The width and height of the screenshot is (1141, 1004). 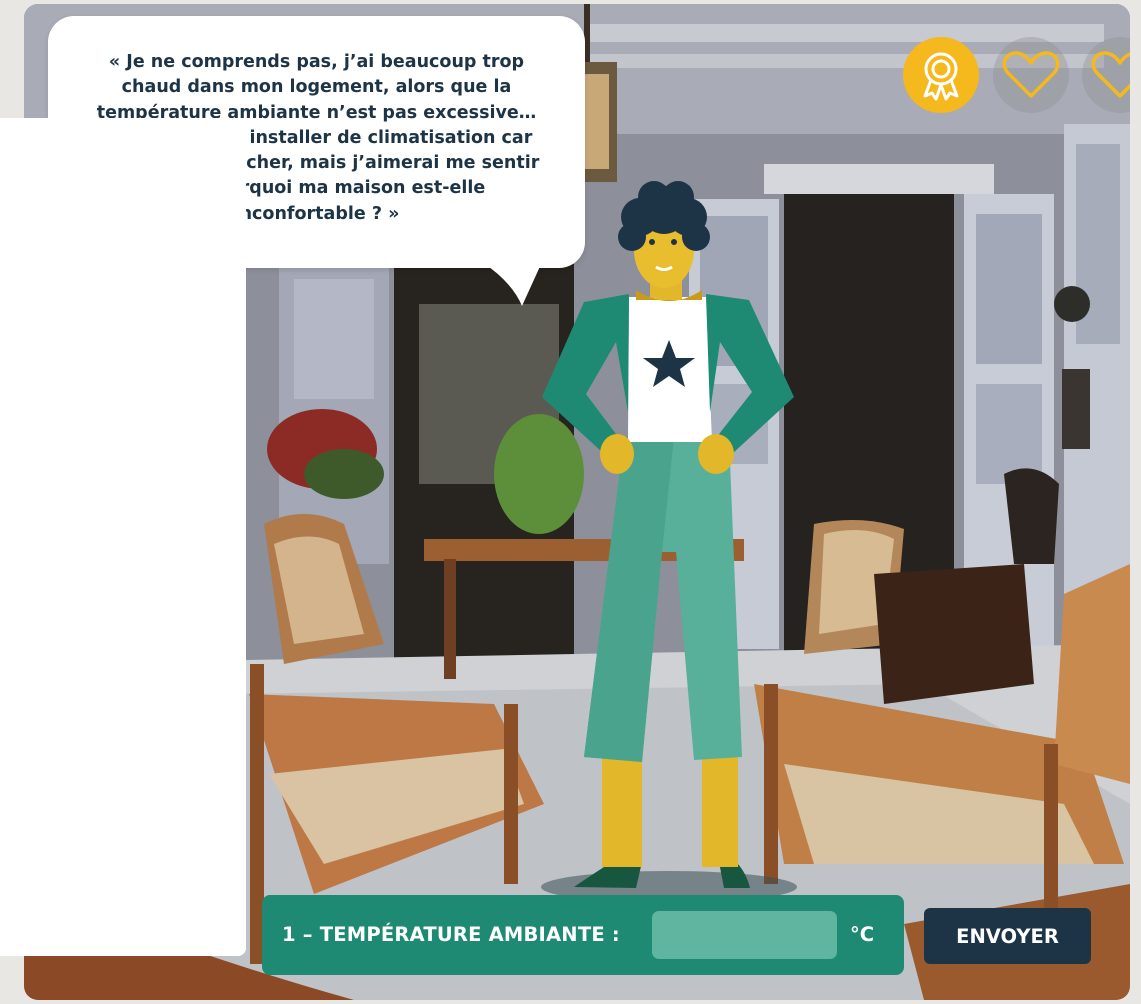 What do you see at coordinates (451, 934) in the screenshot?
I see `answer-label: 1 – TEMPÉRATURE AMBIANTE :` at bounding box center [451, 934].